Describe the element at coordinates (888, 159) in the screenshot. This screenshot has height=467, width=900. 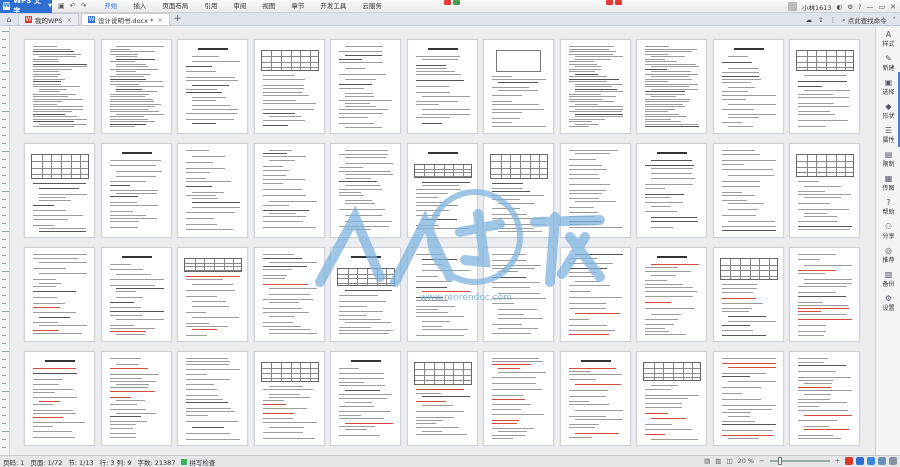
I see `sidebar-item: ▤ 限制` at that location.